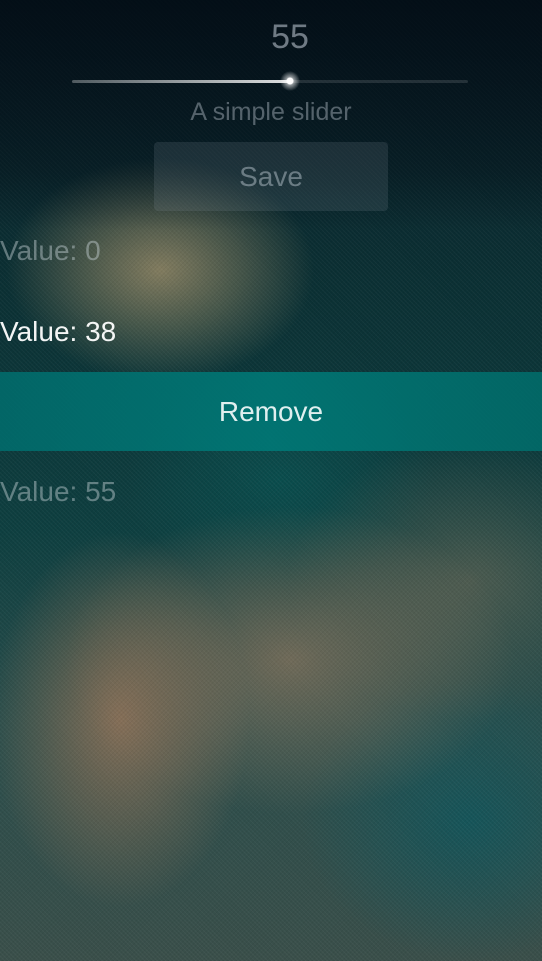 The width and height of the screenshot is (542, 961). What do you see at coordinates (271, 251) in the screenshot?
I see `list-item-value-0: Value: 0` at bounding box center [271, 251].